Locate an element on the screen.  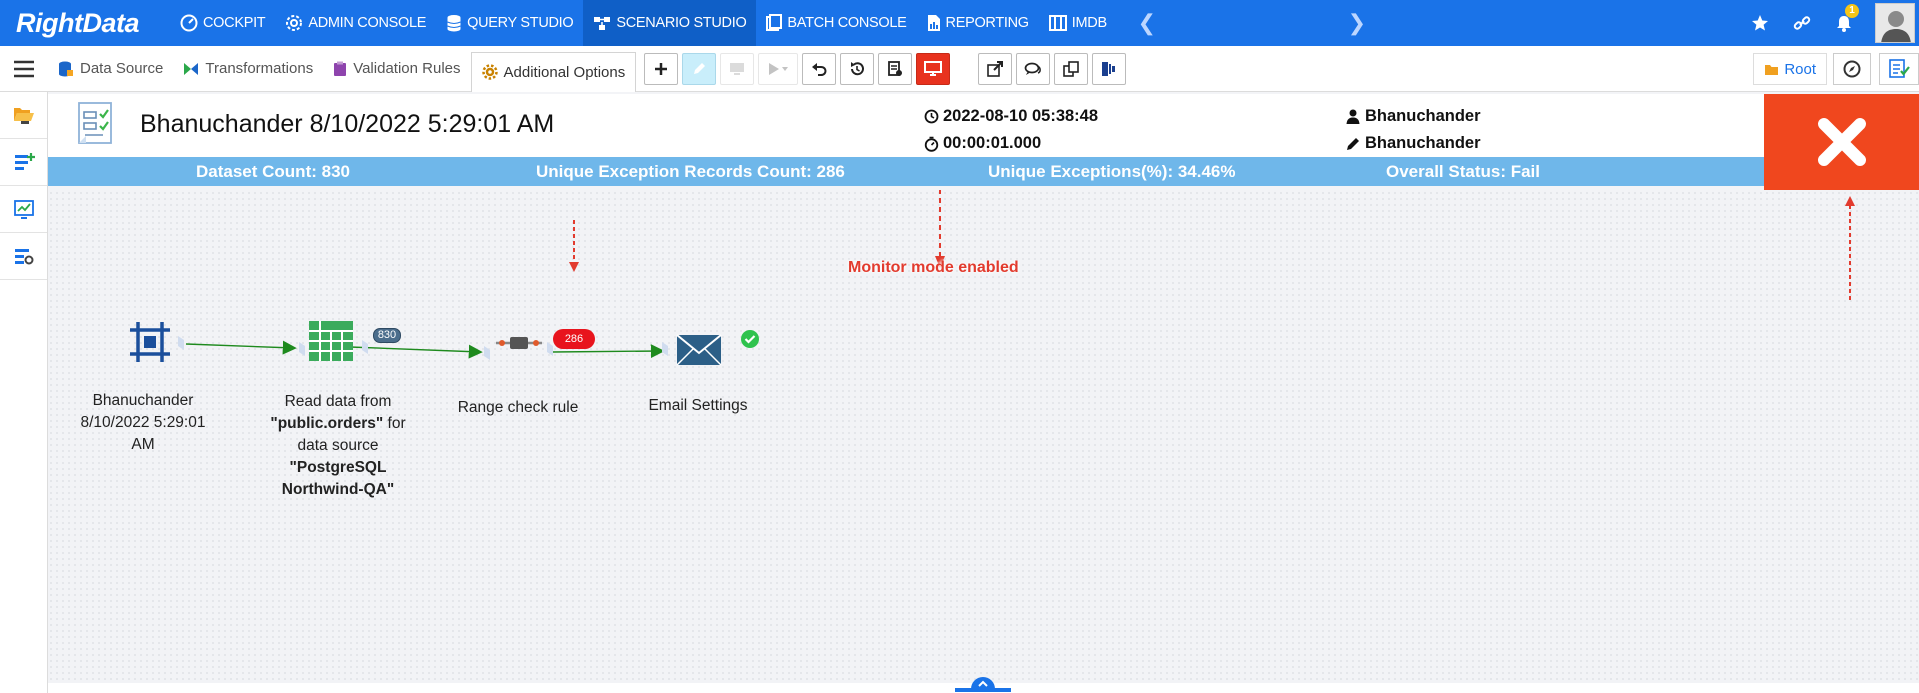
unique-exception-records-count: Unique Exception Records Count: 286 is located at coordinates (690, 171).